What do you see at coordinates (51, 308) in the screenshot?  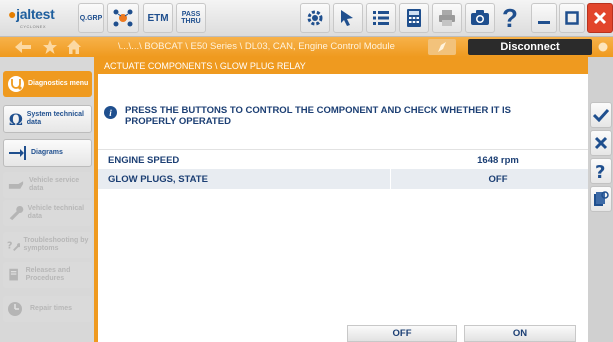 I see `sidebar-item-label: Repair times` at bounding box center [51, 308].